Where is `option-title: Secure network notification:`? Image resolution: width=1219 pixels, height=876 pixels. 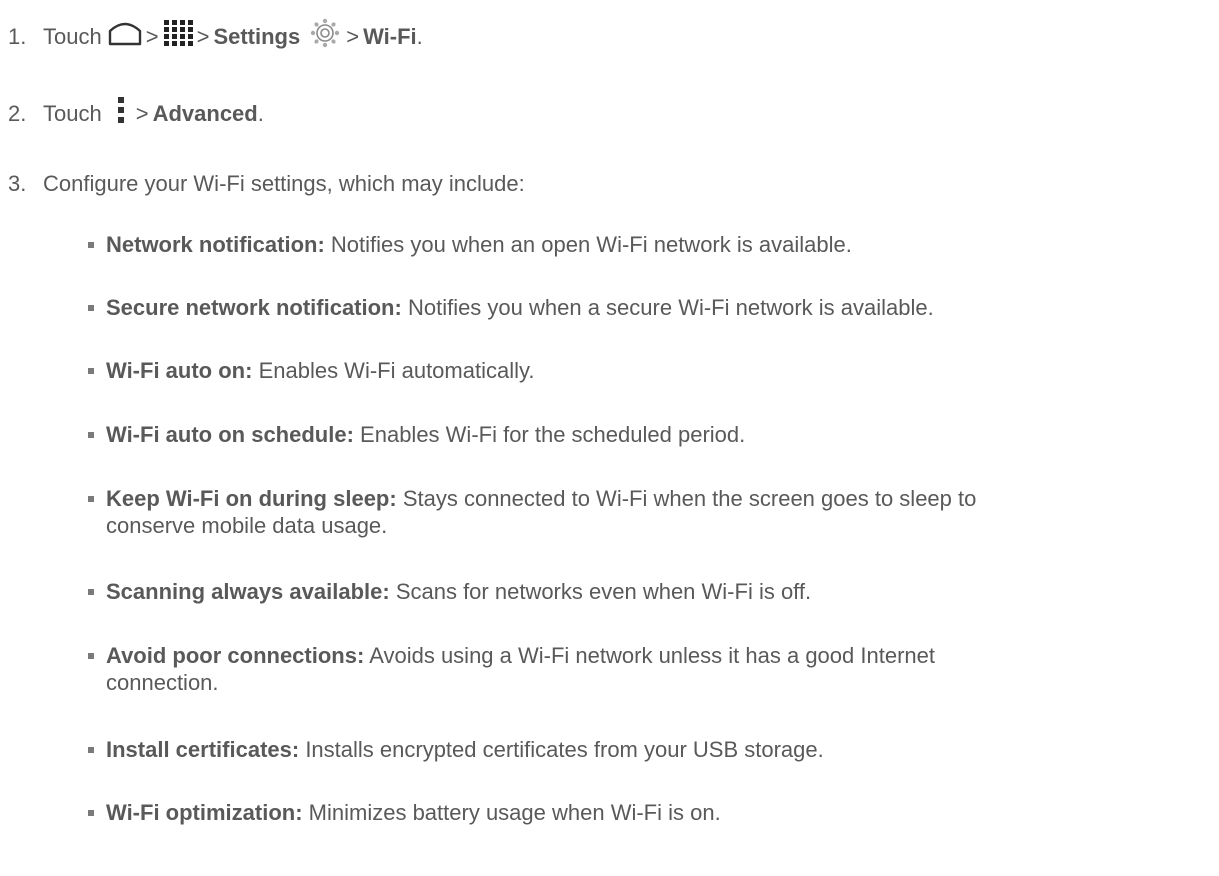 option-title: Secure network notification: is located at coordinates (254, 307).